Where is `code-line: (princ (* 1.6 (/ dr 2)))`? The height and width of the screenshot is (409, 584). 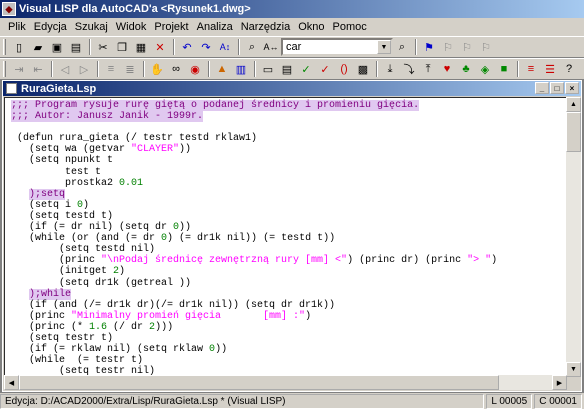
code-line: (princ (* 1.6 (/ dr 2))) is located at coordinates (288, 327).